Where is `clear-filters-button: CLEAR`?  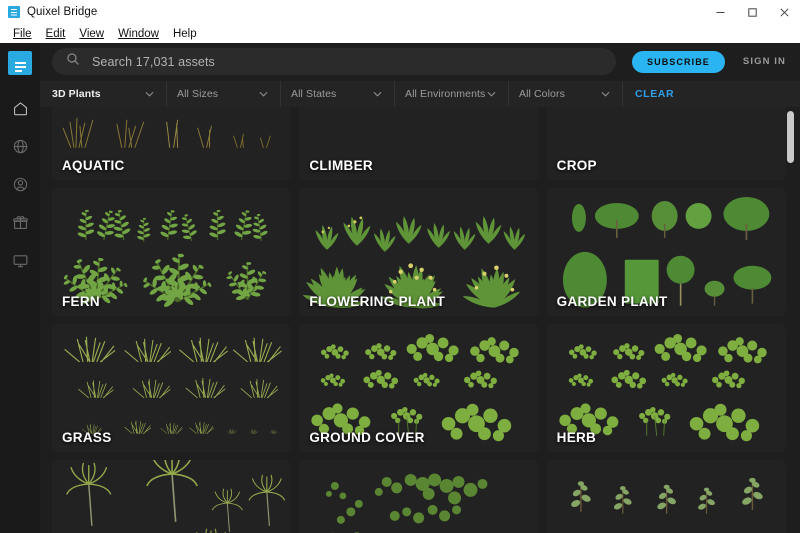 clear-filters-button: CLEAR is located at coordinates (648, 94).